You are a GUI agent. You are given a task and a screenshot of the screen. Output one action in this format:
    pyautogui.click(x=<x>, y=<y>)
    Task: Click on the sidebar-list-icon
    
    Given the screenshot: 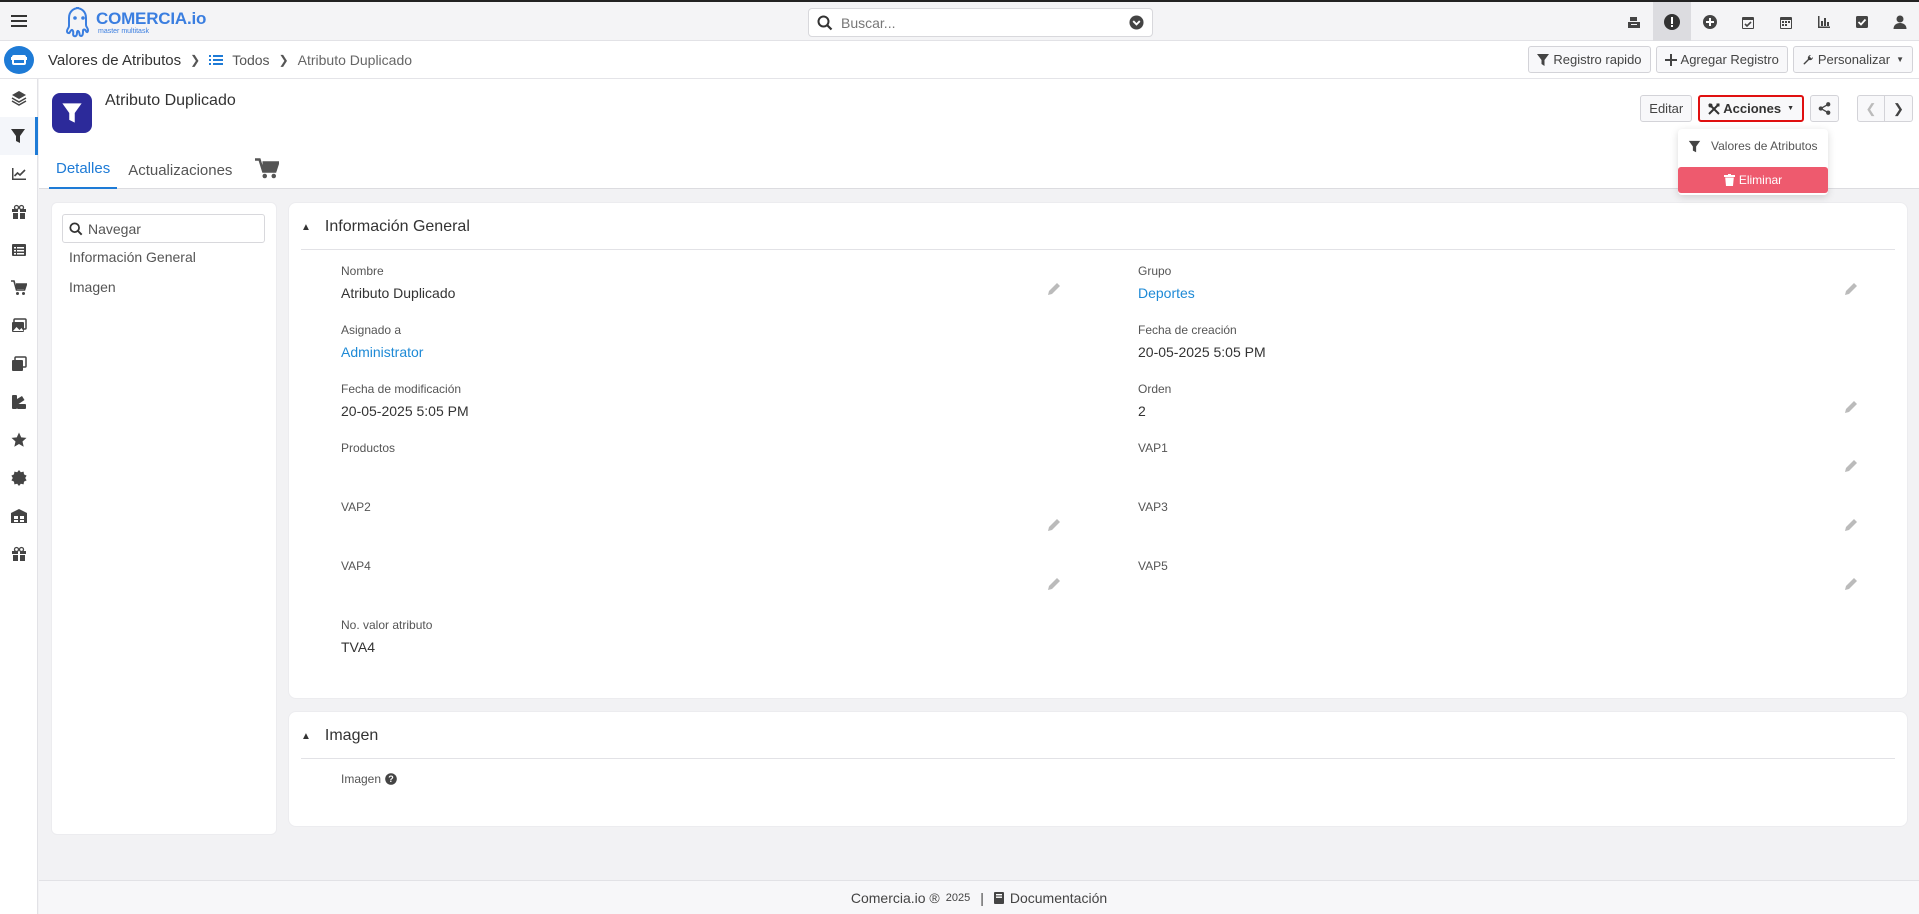 What is the action you would take?
    pyautogui.click(x=19, y=250)
    